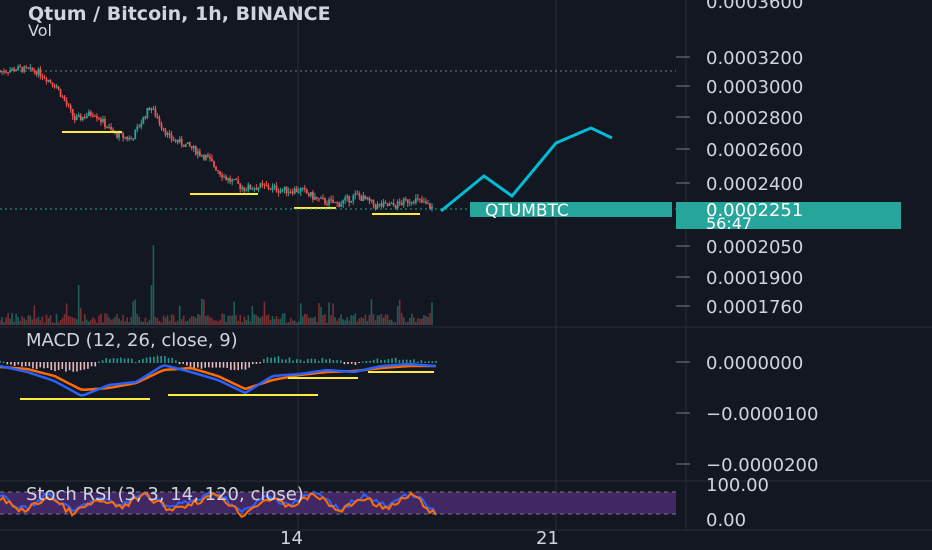 Image resolution: width=932 pixels, height=550 pixels. I want to click on price-axis-label: 0.0002600, so click(754, 150).